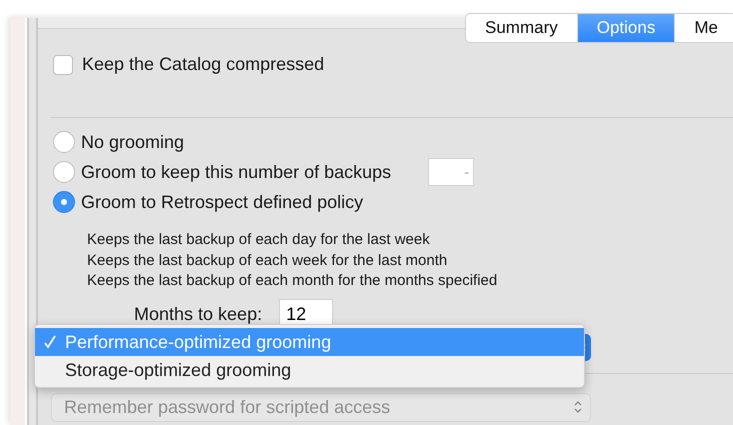 This screenshot has width=733, height=425. What do you see at coordinates (451, 172) in the screenshot?
I see `number-field: -` at bounding box center [451, 172].